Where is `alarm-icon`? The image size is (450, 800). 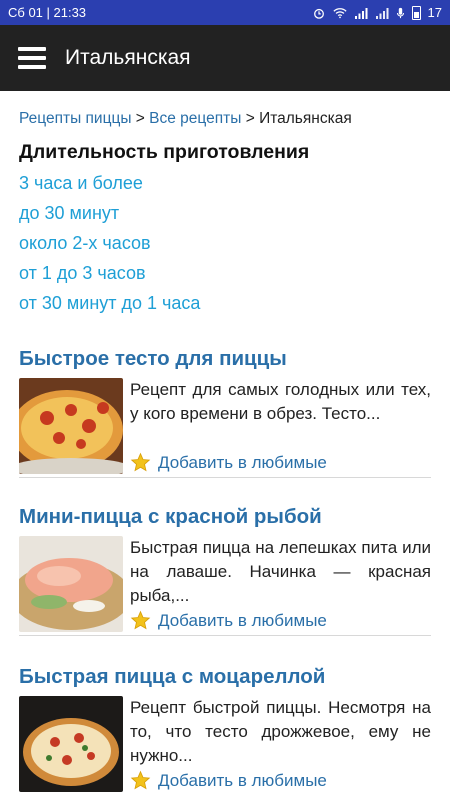
alarm-icon is located at coordinates (318, 13).